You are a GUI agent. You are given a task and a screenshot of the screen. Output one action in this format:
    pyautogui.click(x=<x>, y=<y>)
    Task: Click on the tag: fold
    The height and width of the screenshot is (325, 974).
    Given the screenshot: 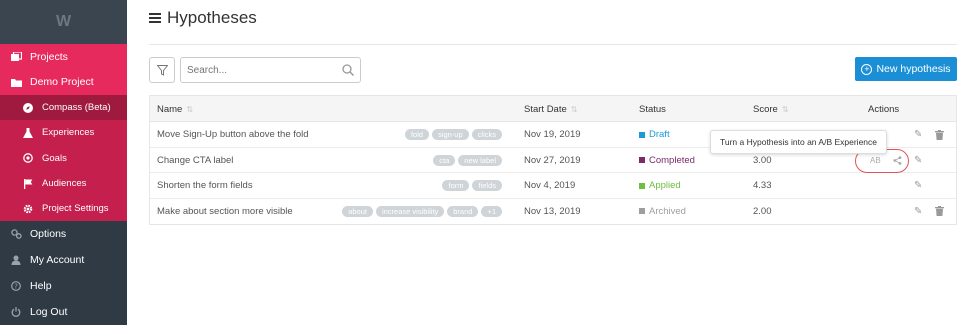 What is the action you would take?
    pyautogui.click(x=417, y=135)
    